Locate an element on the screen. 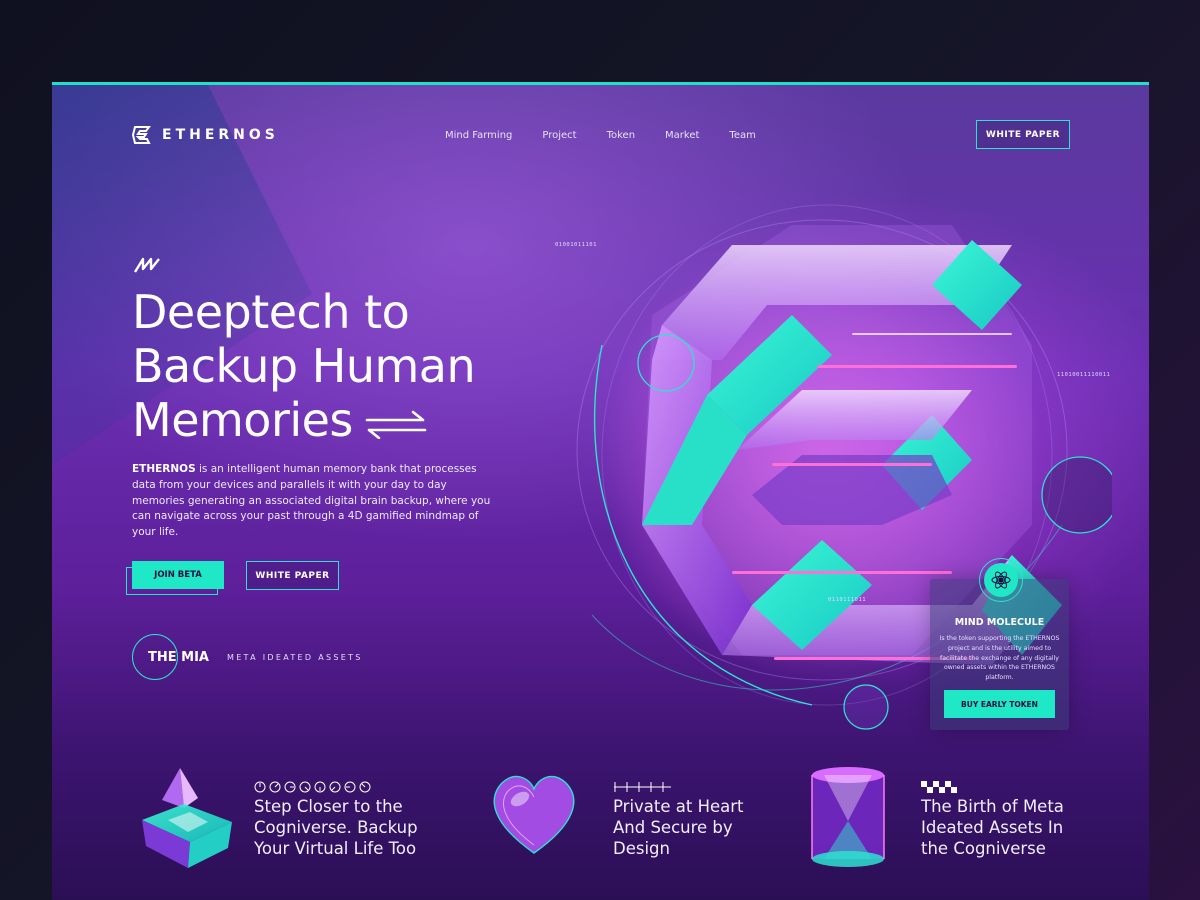  feature-2-line-1: Private at Heart is located at coordinates (678, 806).